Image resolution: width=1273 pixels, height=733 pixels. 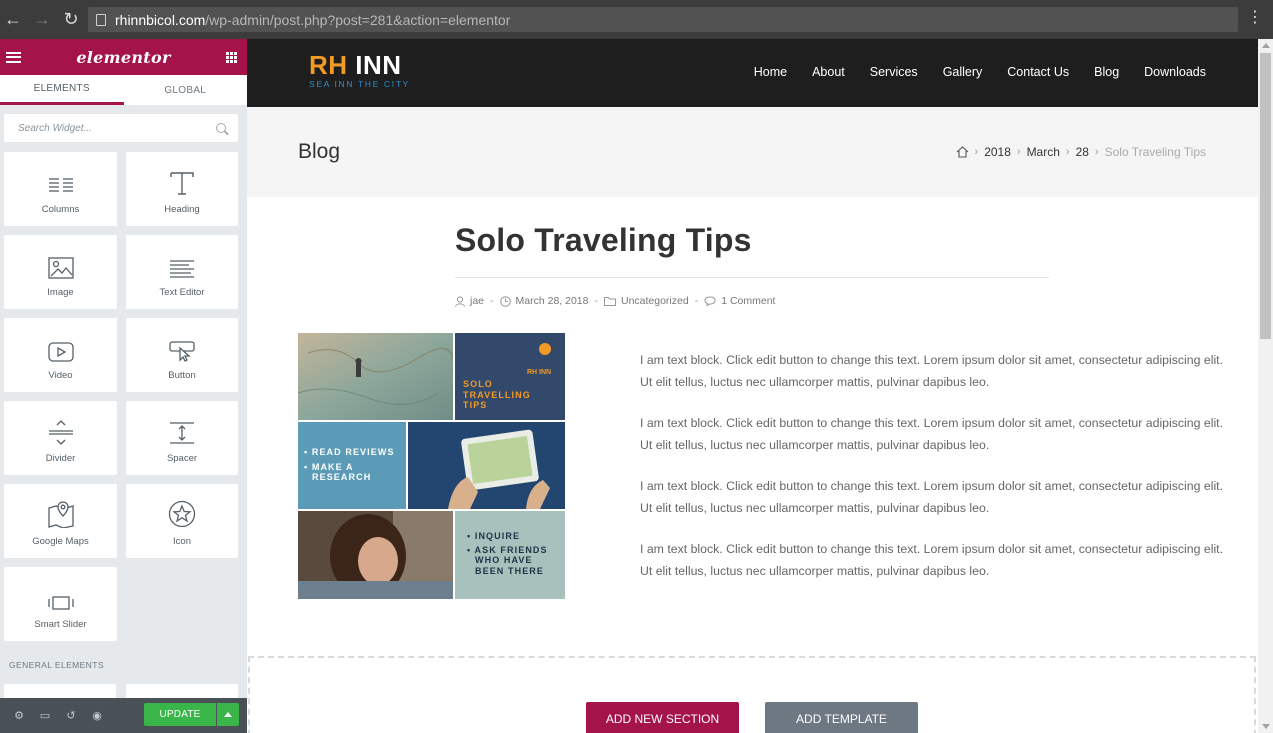 What do you see at coordinates (545, 349) in the screenshot?
I see `sun-icon` at bounding box center [545, 349].